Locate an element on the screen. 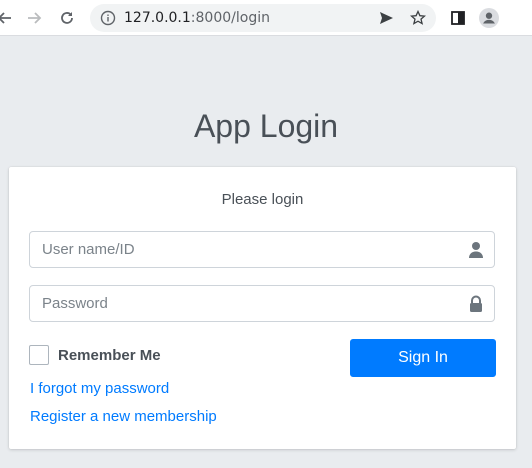  user-icon is located at coordinates (476, 250).